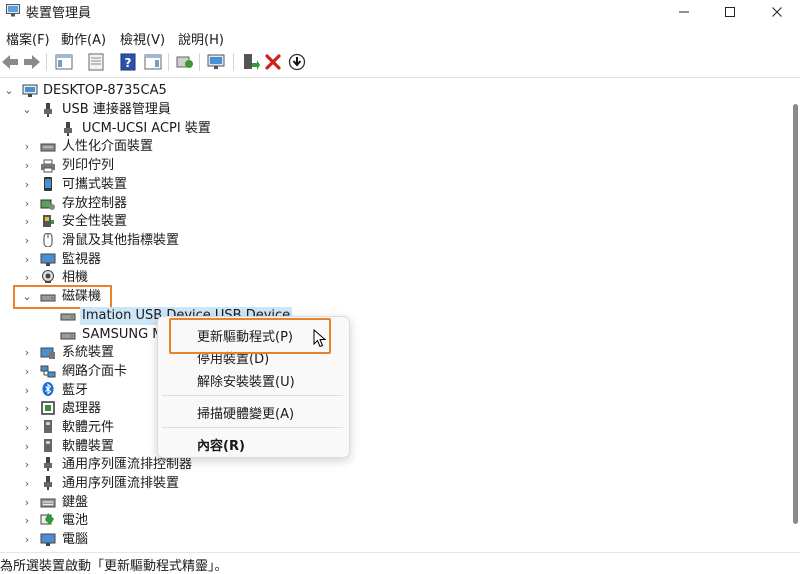  I want to click on menu-help: 說明(H), so click(201, 38).